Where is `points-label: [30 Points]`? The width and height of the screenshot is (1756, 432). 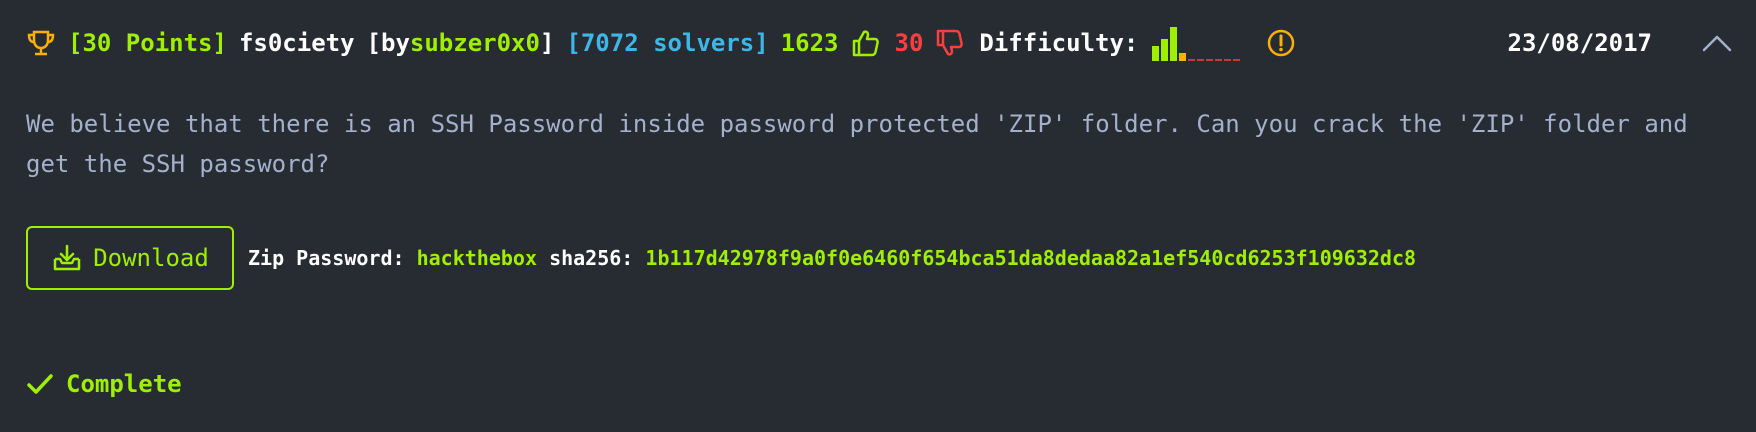 points-label: [30 Points] is located at coordinates (147, 43).